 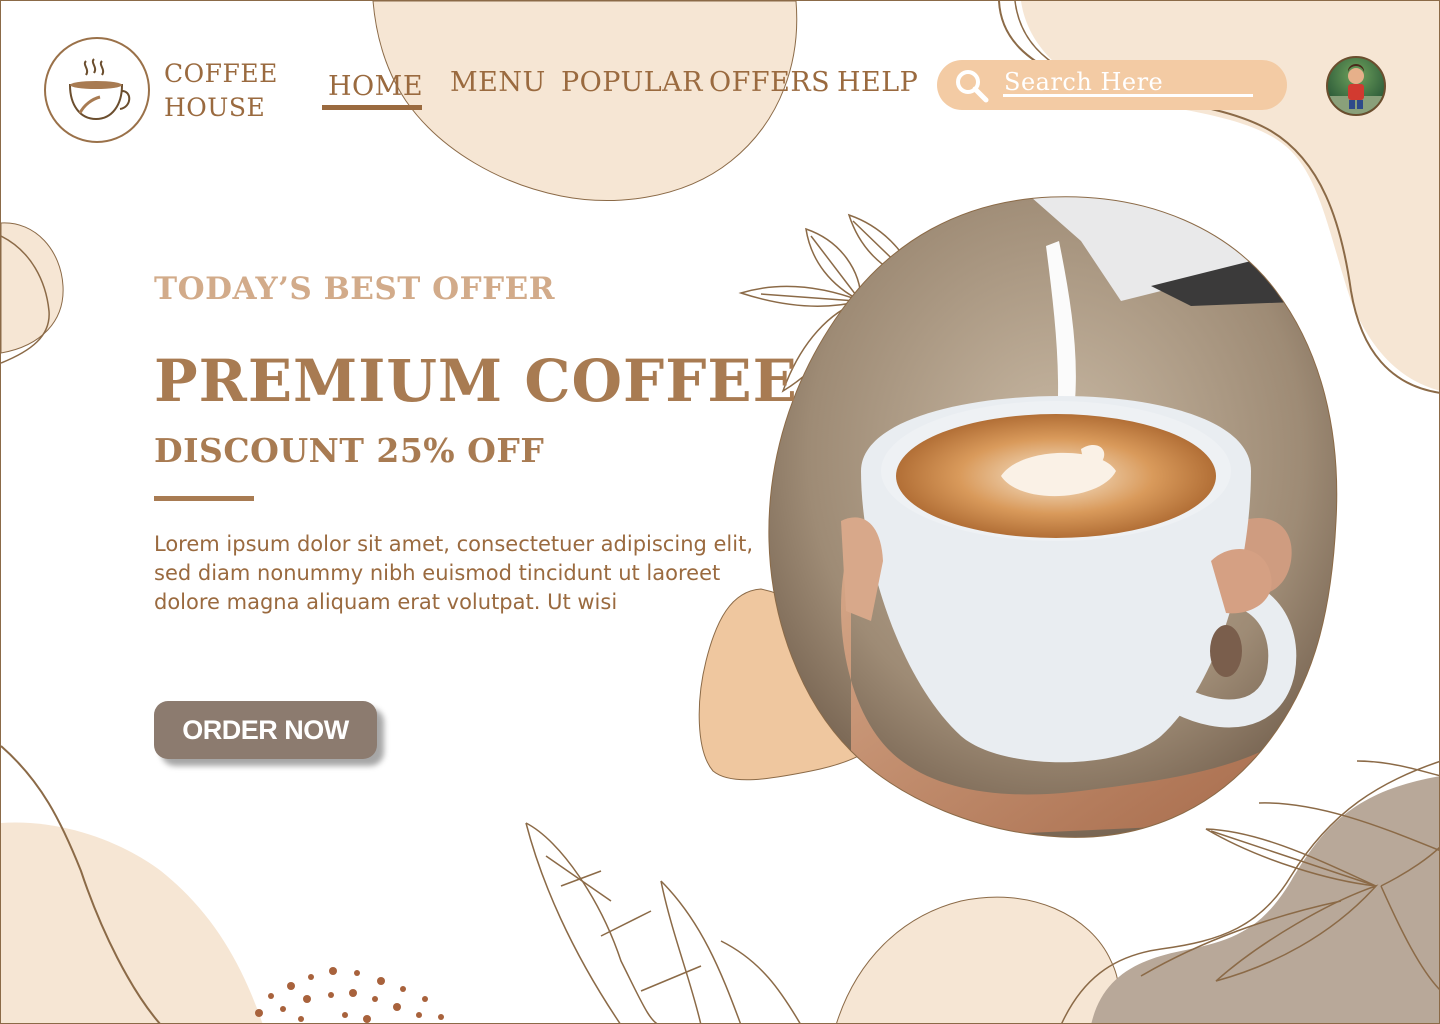 I want to click on logo, so click(x=97, y=90).